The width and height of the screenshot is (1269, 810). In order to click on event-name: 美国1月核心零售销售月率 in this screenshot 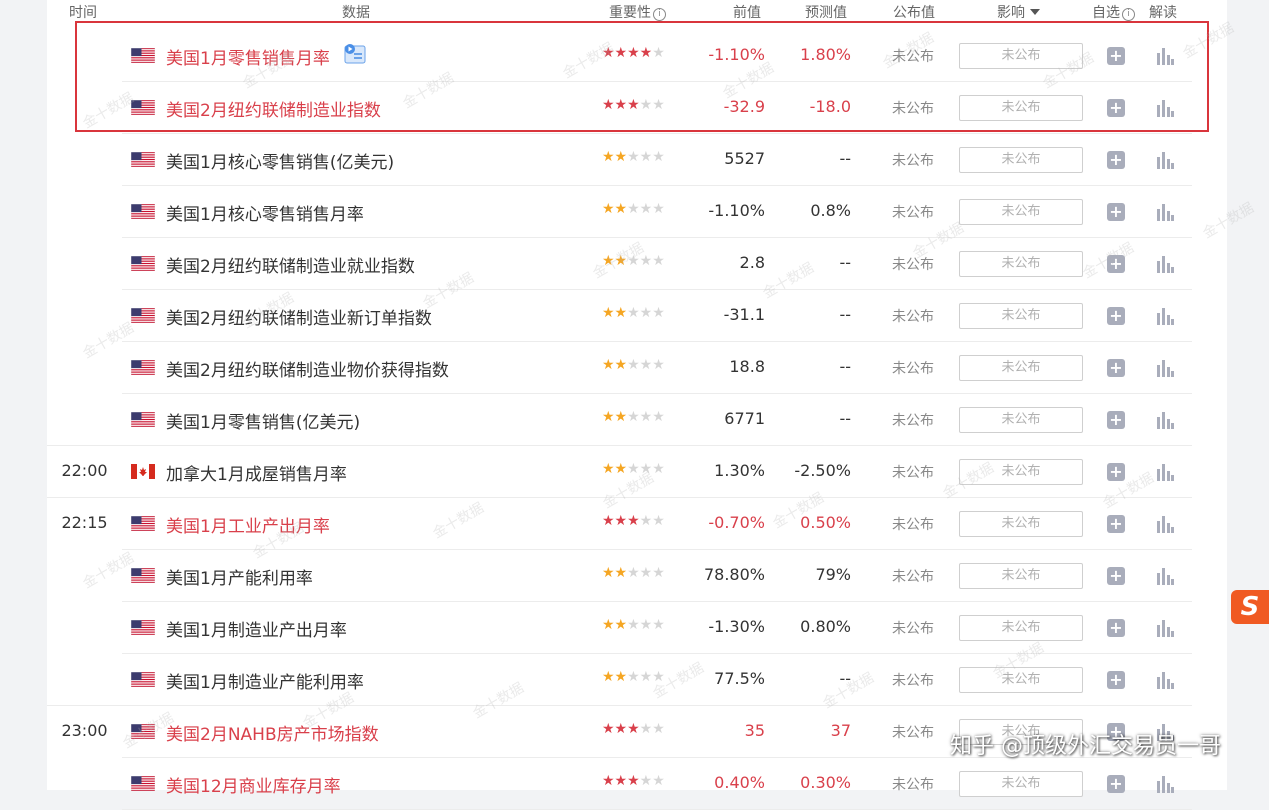, I will do `click(265, 212)`.